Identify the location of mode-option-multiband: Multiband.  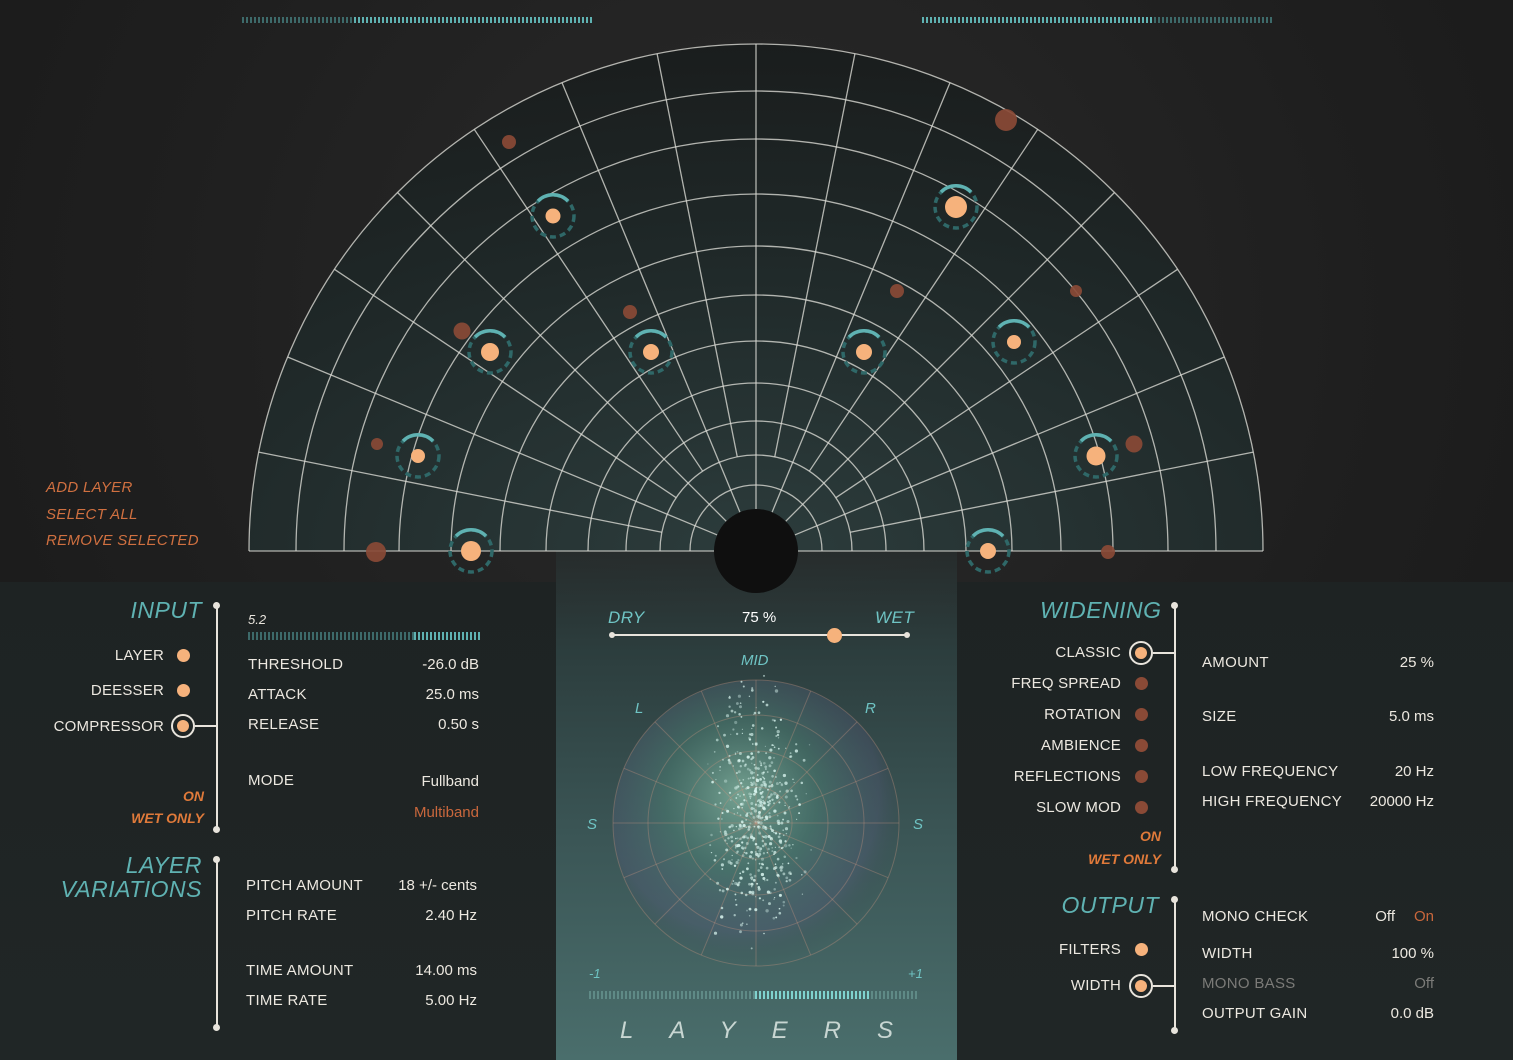
(446, 812).